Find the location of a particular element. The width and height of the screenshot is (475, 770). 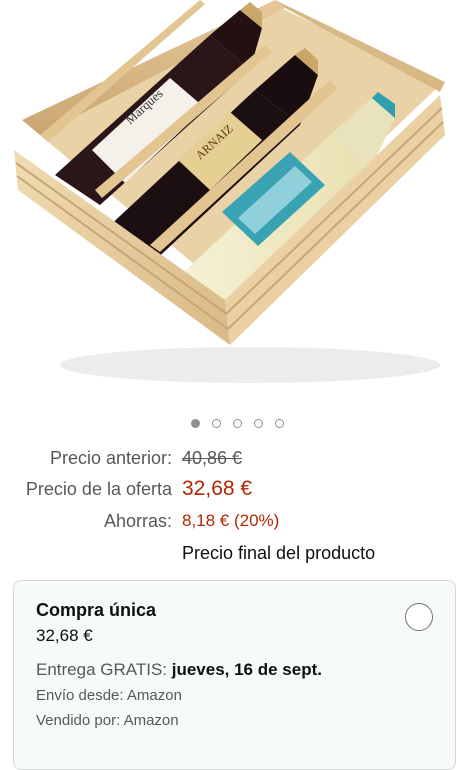

deal-price-value: 32,68 € is located at coordinates (217, 488).